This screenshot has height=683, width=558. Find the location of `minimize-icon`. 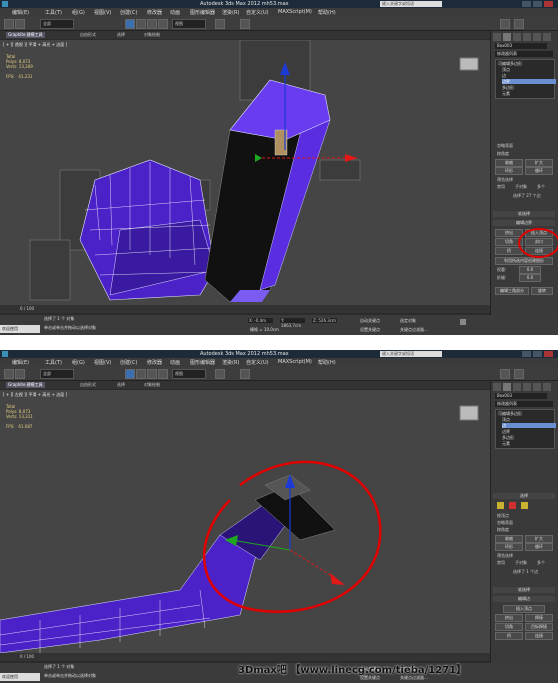

minimize-icon is located at coordinates (526, 4).